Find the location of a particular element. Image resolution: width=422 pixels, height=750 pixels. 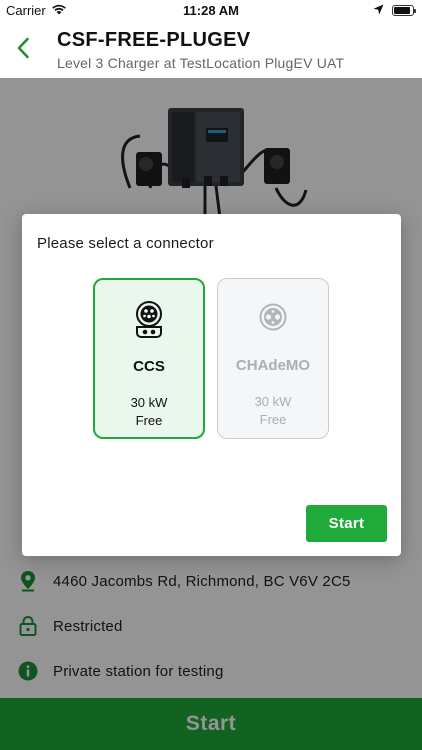

status-time: 11:28 AM is located at coordinates (211, 10).